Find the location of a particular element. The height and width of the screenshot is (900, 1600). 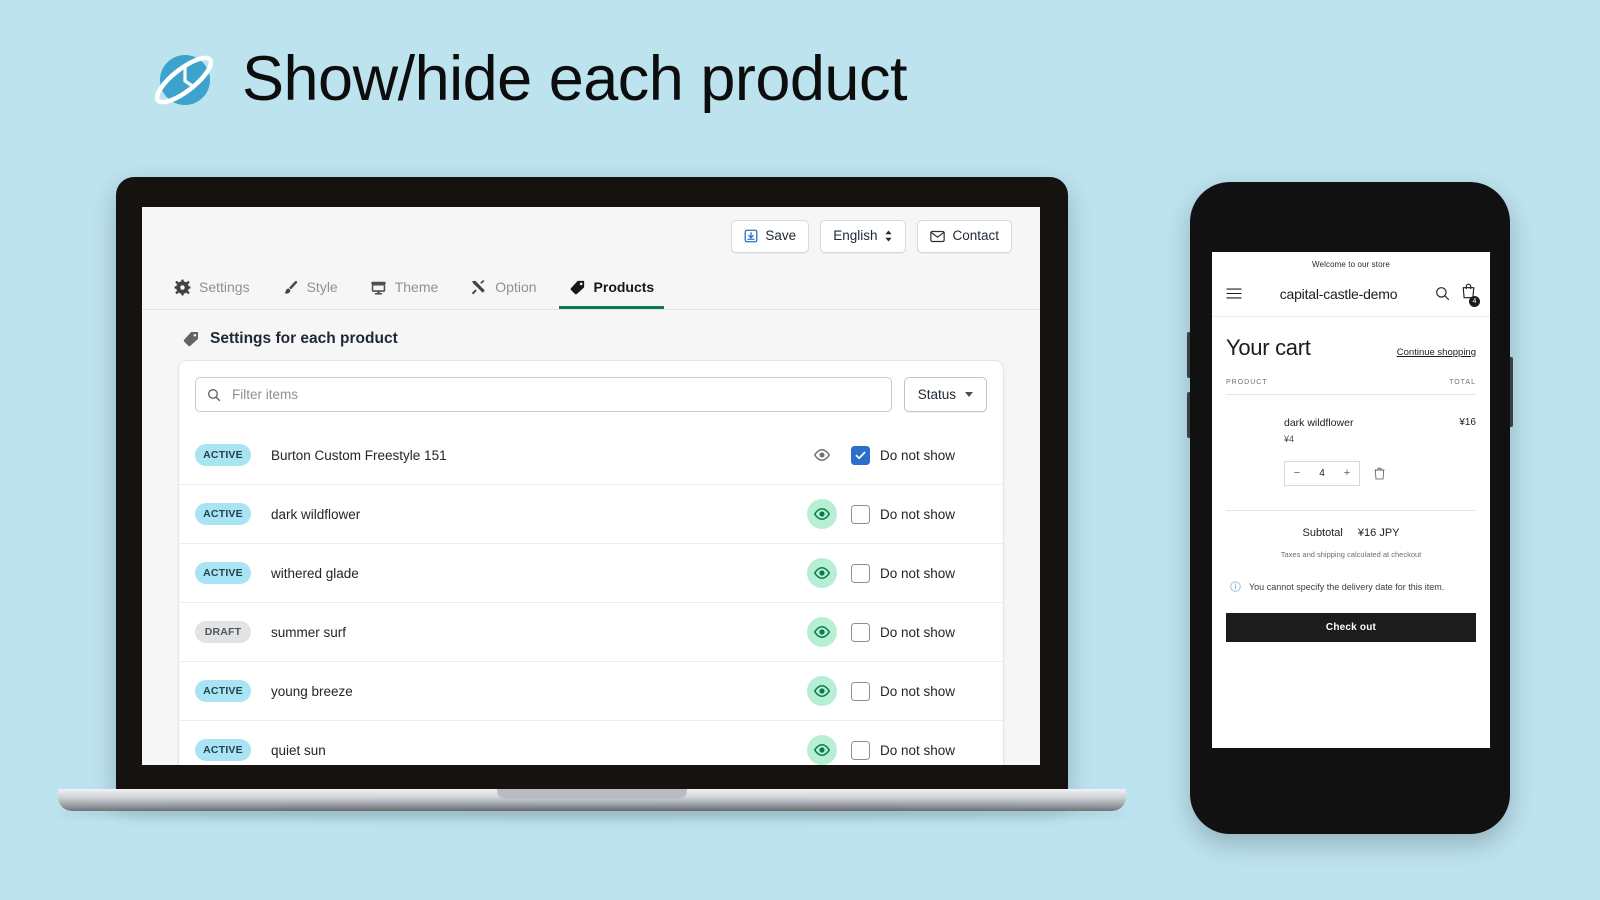

tab-settings-label: Settings is located at coordinates (224, 287).